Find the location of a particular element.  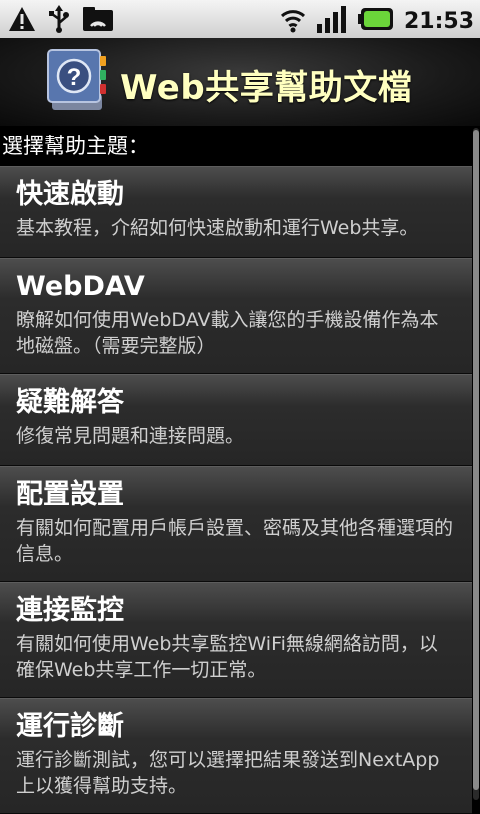

signal-icon is located at coordinates (332, 21).